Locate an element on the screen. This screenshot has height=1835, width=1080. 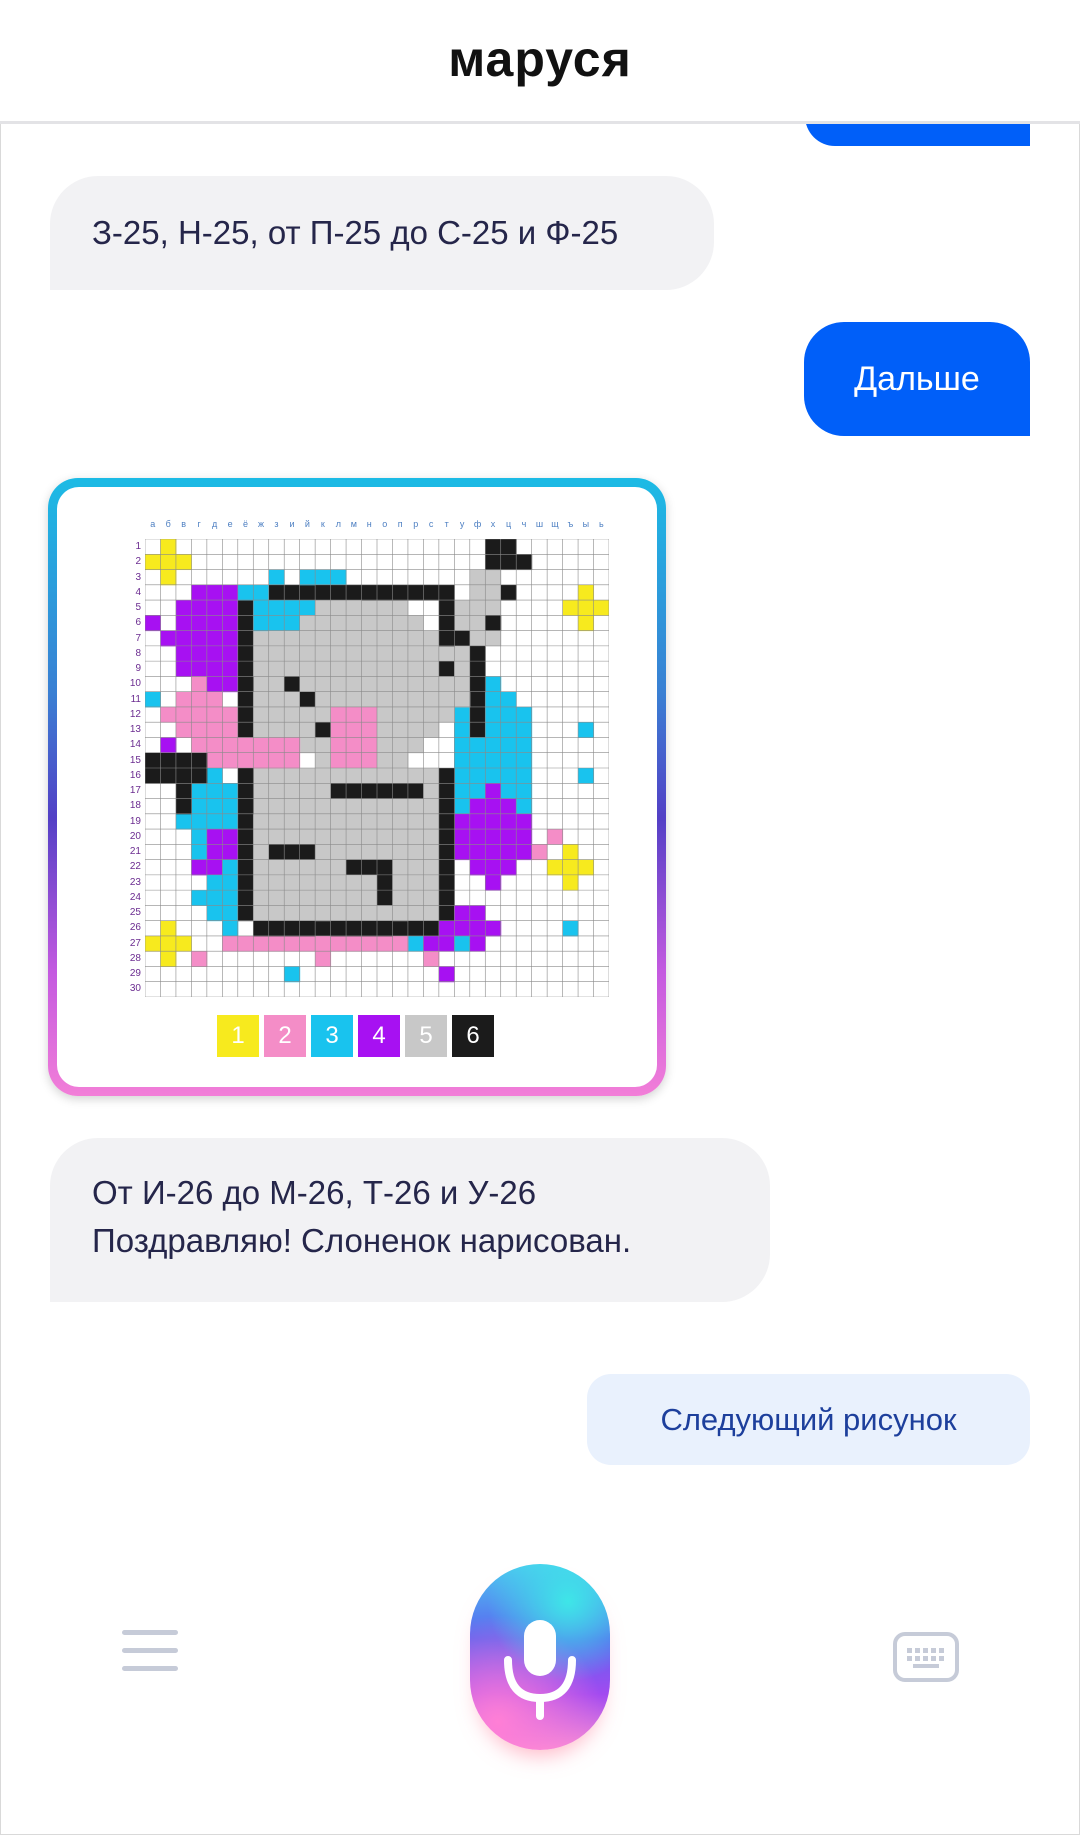
column-letter: ь is located at coordinates (601, 524).